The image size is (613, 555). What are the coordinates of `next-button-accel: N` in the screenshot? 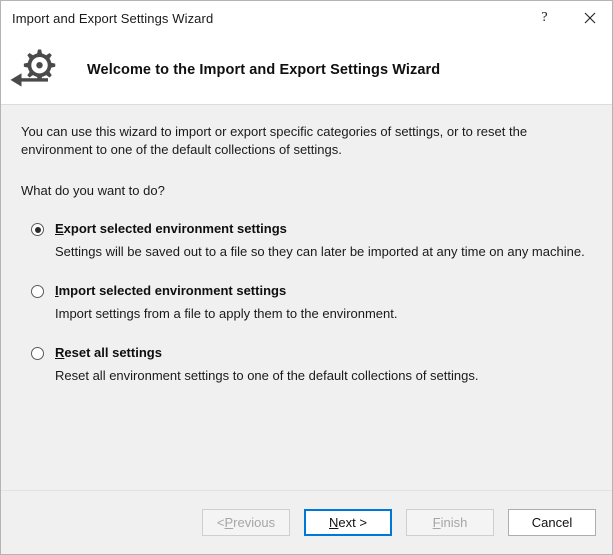 It's located at (334, 522).